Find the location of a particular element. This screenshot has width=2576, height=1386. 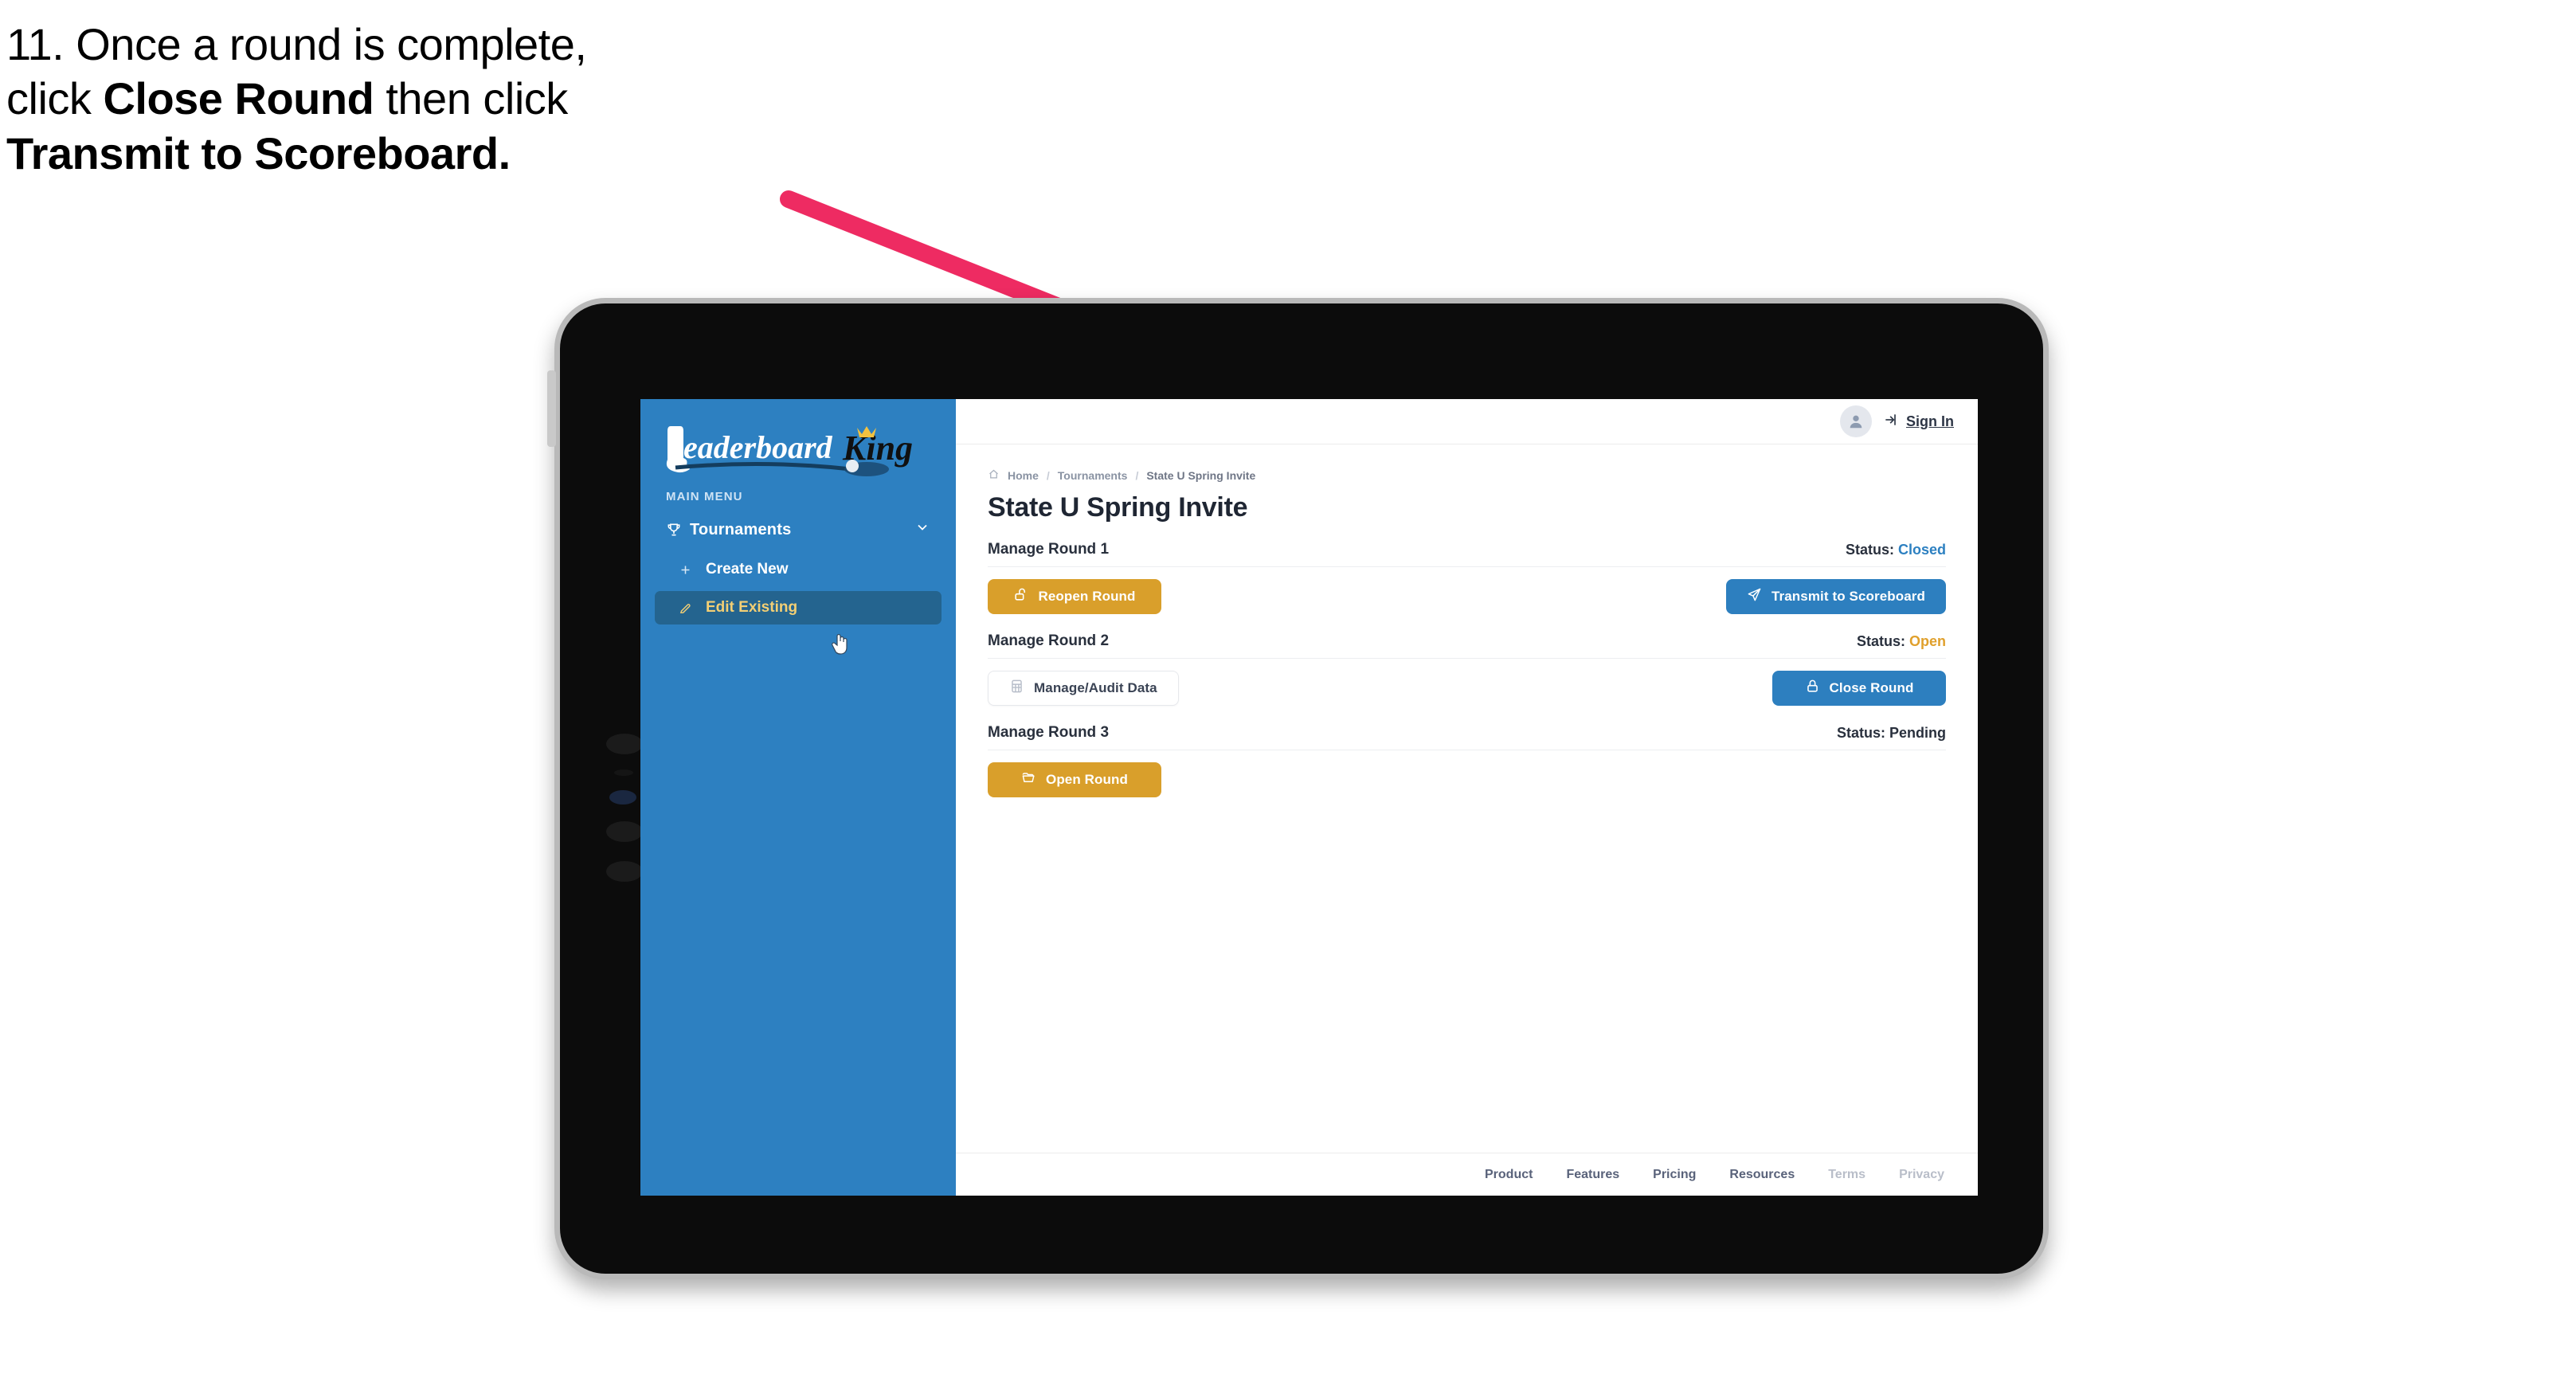

device-camera-icon is located at coordinates (622, 797).